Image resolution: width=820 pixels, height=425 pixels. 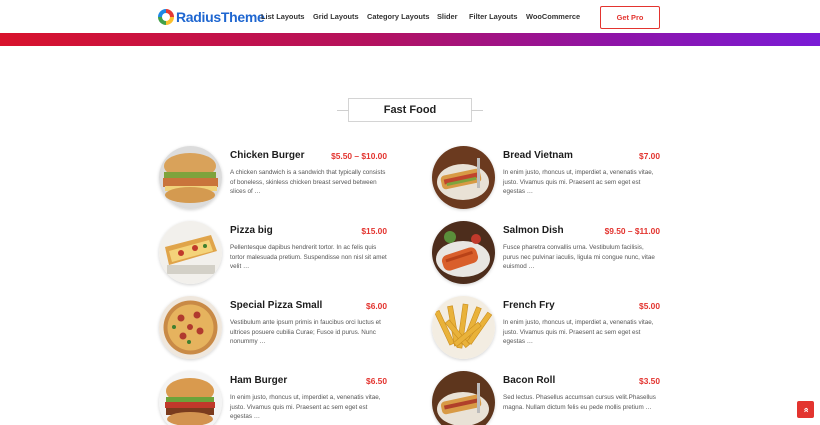 I want to click on section-title: Fast Food, so click(x=410, y=110).